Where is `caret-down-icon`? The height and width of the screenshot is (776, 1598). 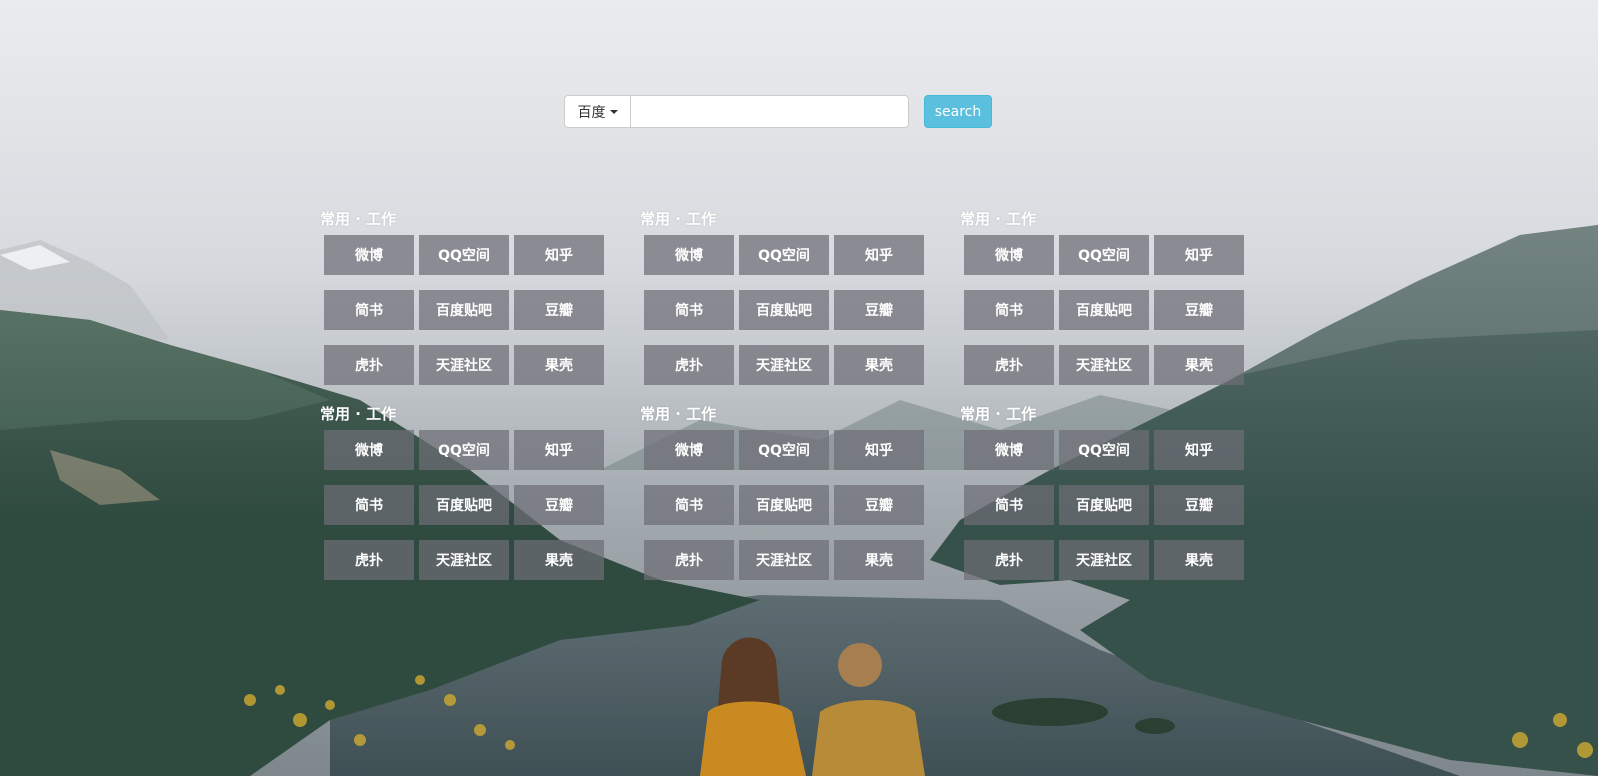 caret-down-icon is located at coordinates (613, 111).